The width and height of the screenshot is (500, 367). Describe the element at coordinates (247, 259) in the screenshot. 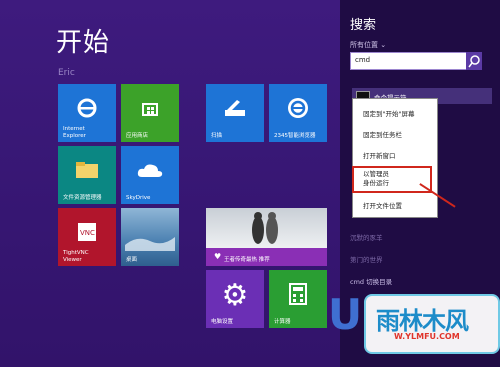

I see `tile-label: 王者传奇最热 推荐` at that location.